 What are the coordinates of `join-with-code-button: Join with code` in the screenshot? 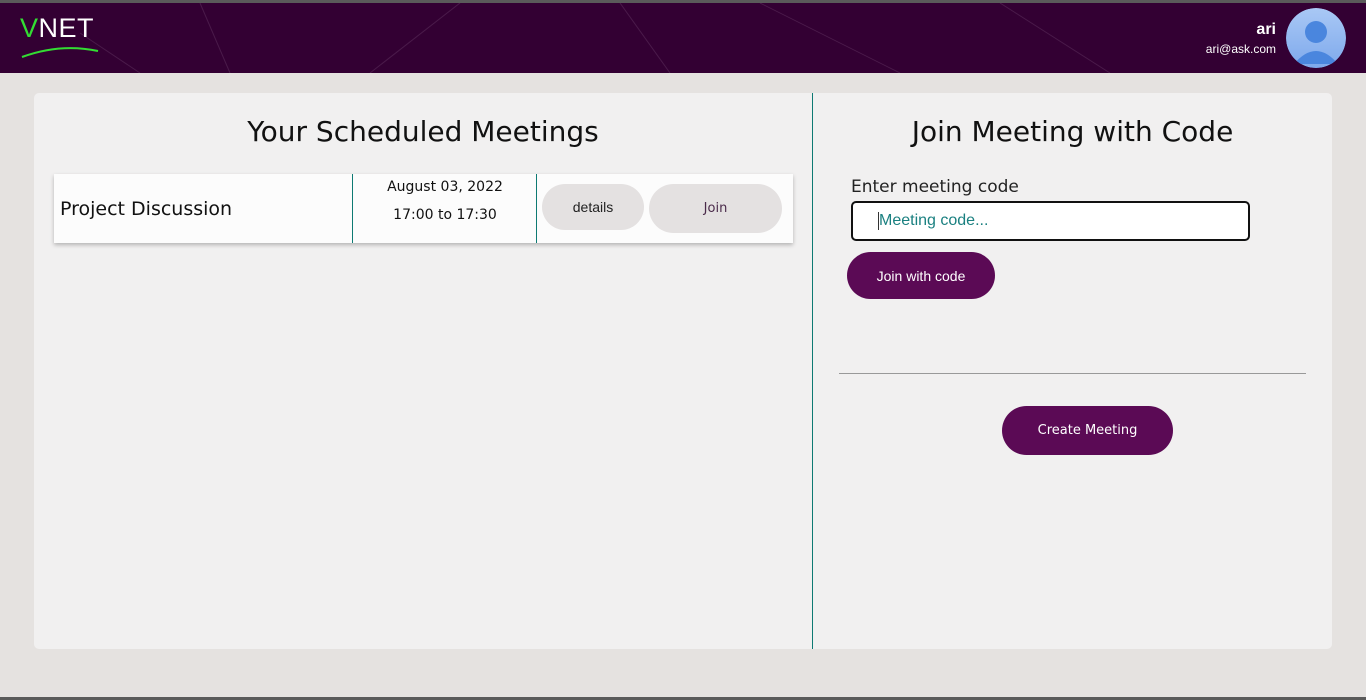 It's located at (921, 275).